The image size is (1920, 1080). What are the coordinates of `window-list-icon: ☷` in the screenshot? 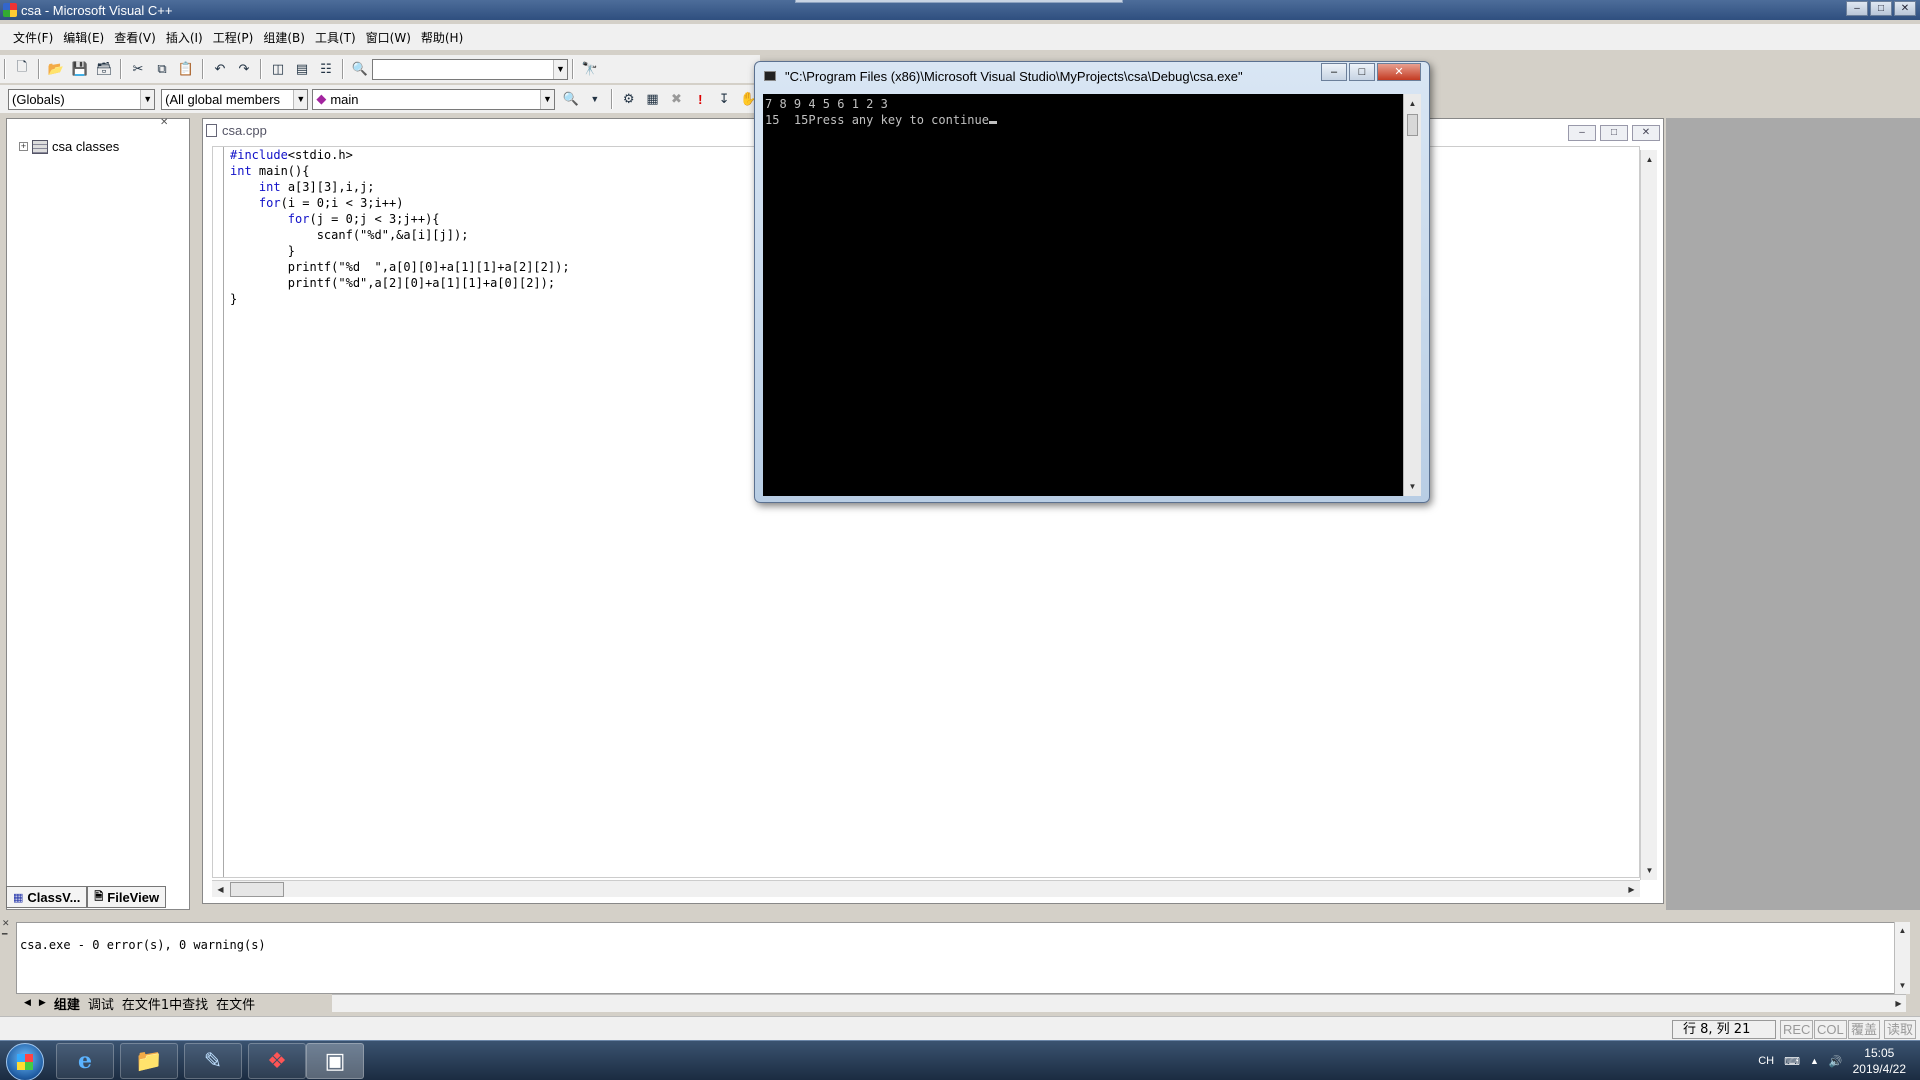 It's located at (326, 69).